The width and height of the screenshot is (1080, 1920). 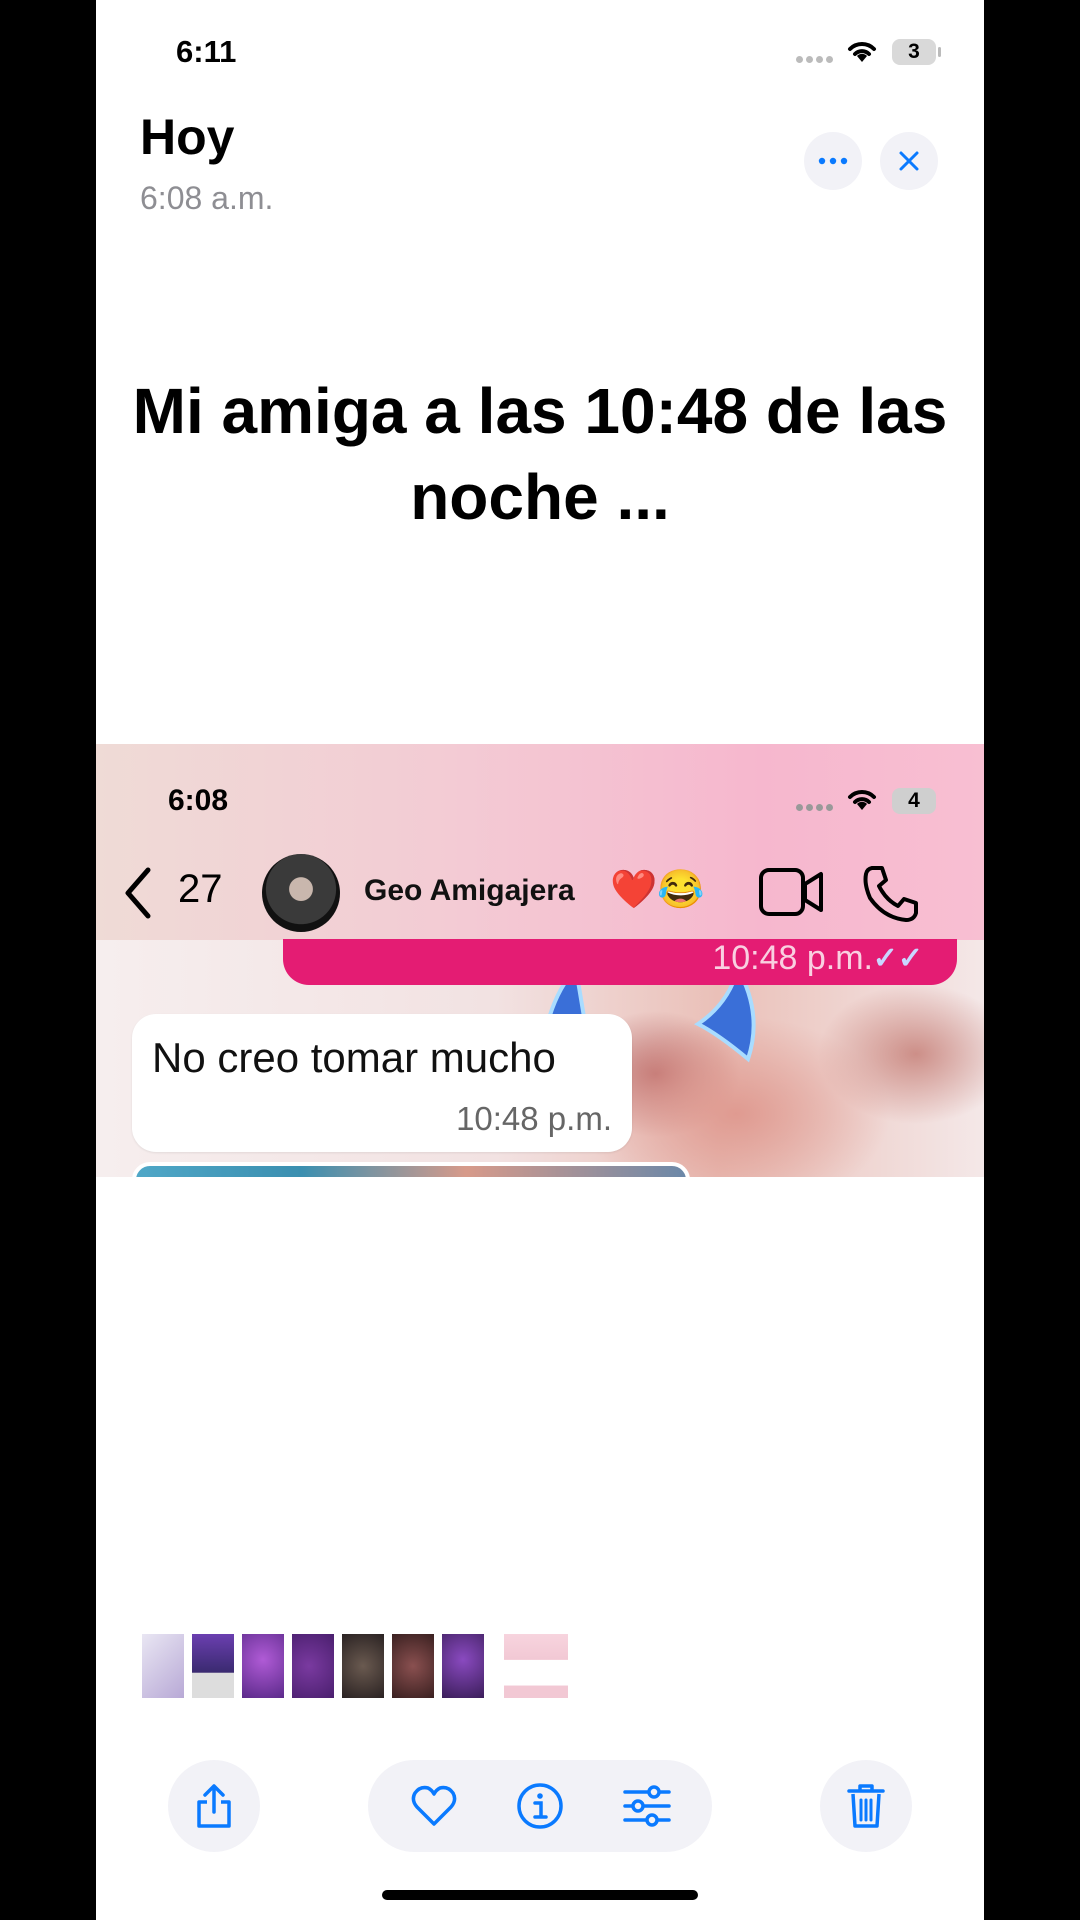 I want to click on video-call-icon, so click(x=791, y=892).